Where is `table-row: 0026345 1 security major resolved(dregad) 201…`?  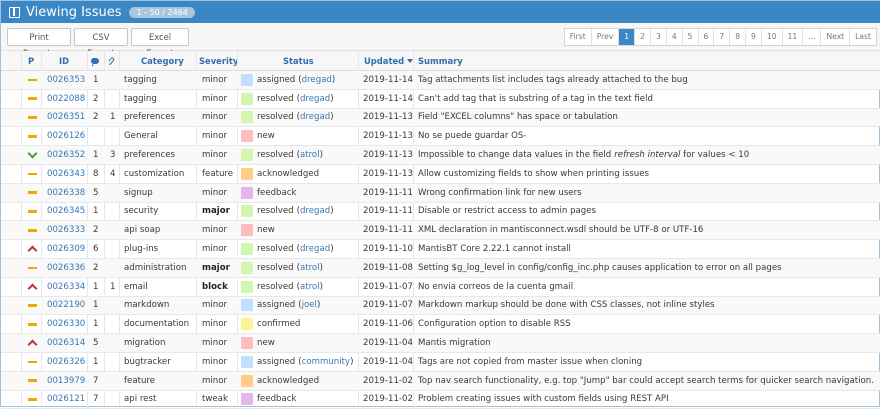
table-row: 0026345 1 security major resolved(dregad) 201… is located at coordinates (440, 212).